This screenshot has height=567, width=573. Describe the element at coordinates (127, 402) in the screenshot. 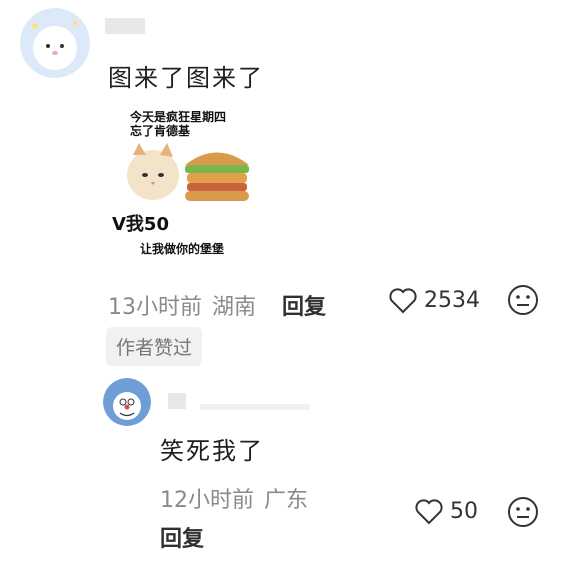

I see `replier-avatar` at that location.